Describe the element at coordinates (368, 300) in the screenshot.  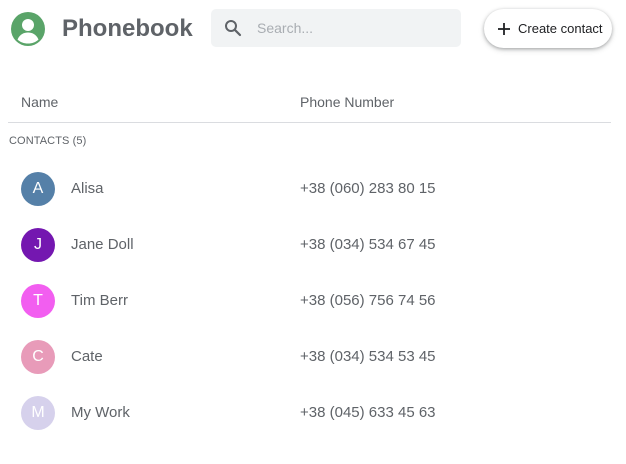
I see `contact-phone: +38 (056) 756 74 56` at that location.